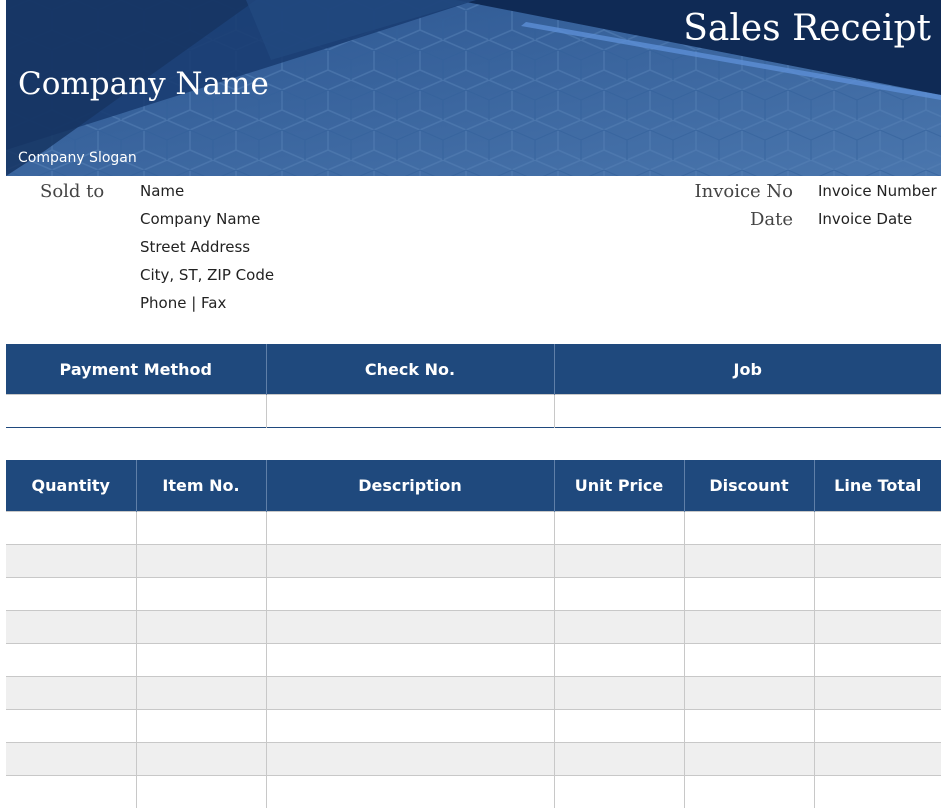 This screenshot has width=941, height=812. What do you see at coordinates (195, 247) in the screenshot?
I see `sold-to-street: Street Address` at bounding box center [195, 247].